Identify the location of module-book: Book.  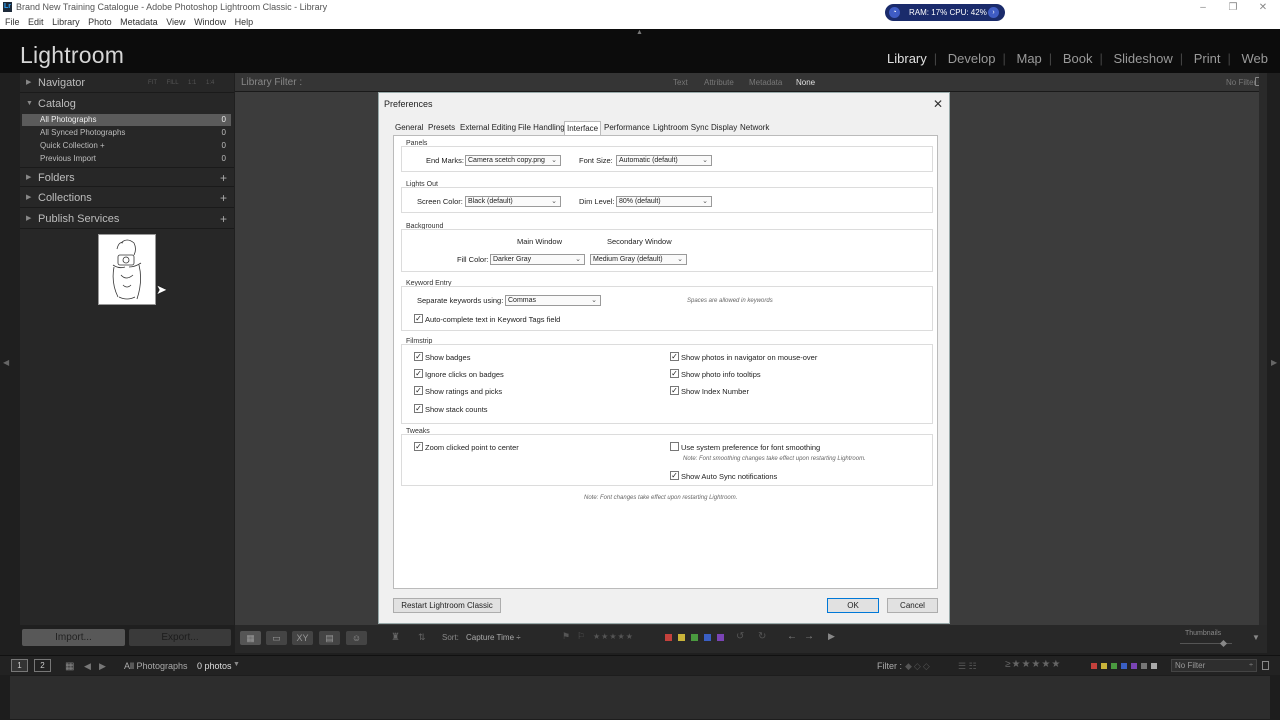
(1078, 58).